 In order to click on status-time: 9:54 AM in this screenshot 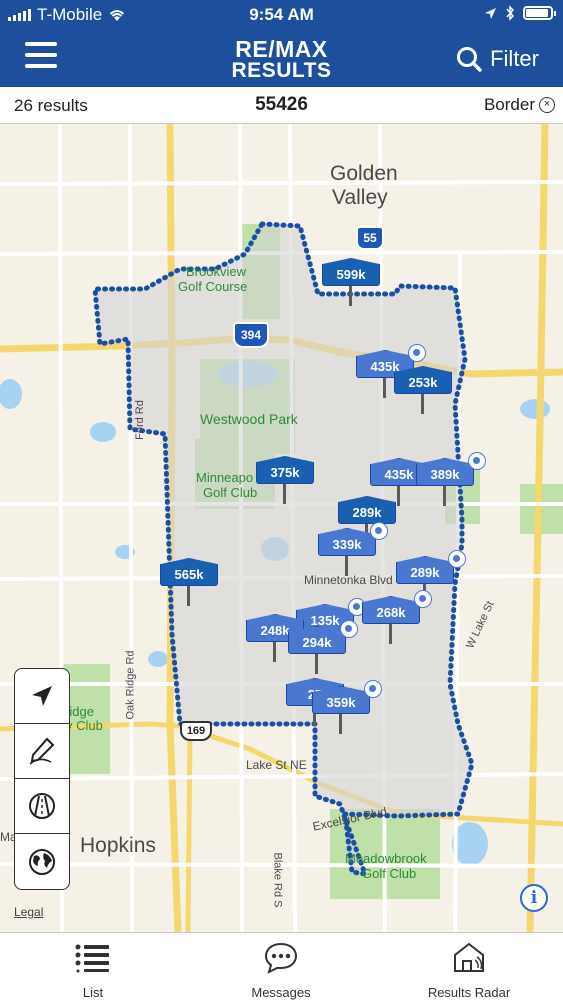, I will do `click(281, 14)`.